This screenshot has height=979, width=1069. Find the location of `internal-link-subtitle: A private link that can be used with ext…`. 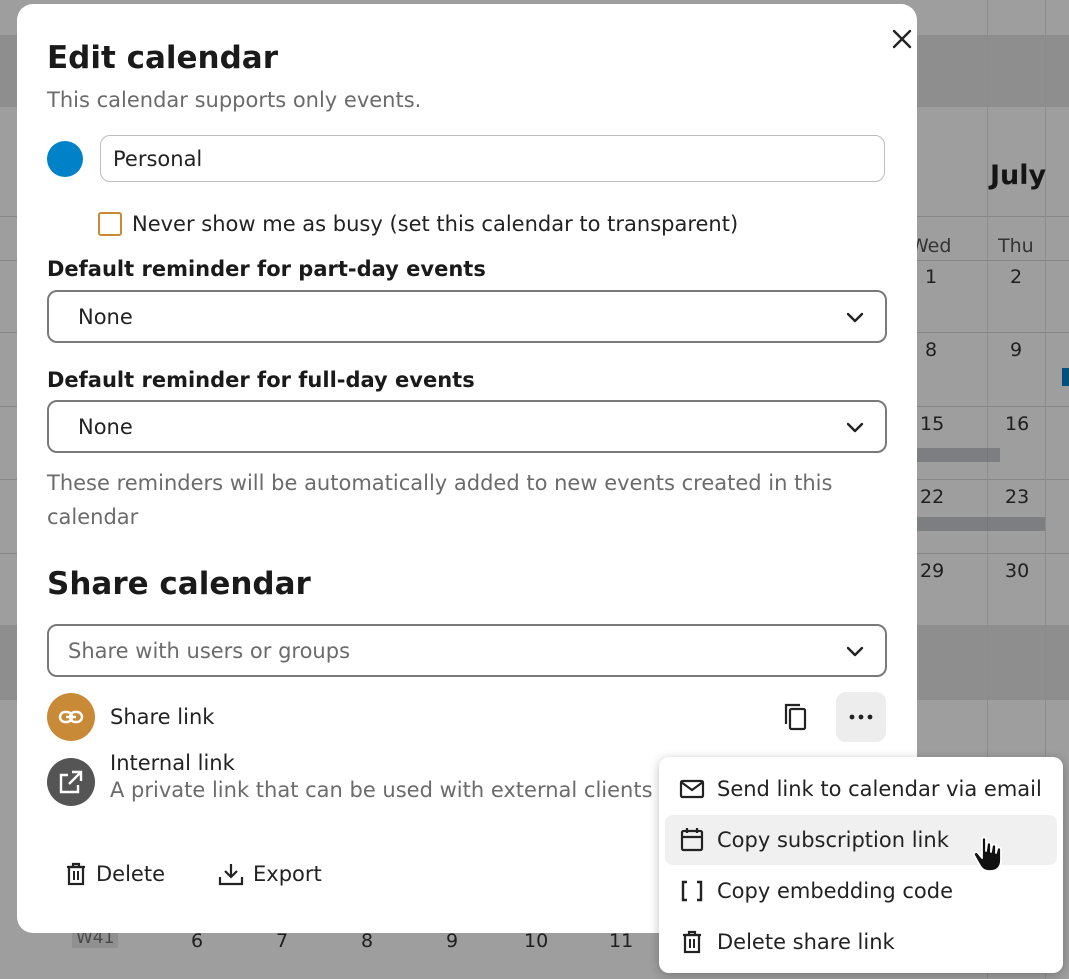

internal-link-subtitle: A private link that can be used with ext… is located at coordinates (381, 790).